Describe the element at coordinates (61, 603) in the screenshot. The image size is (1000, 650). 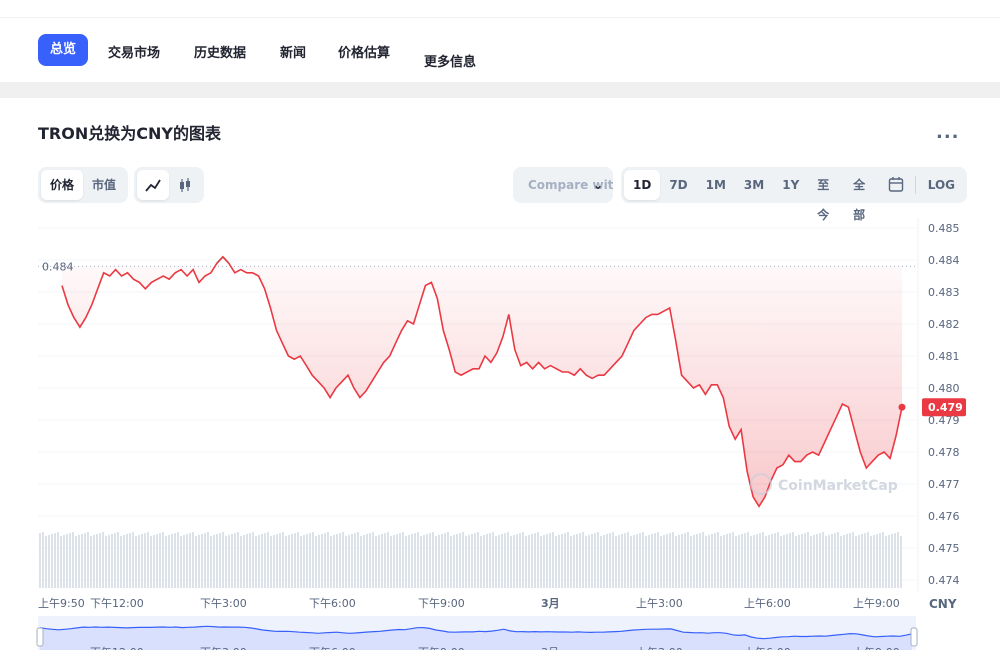
I see `x-tick-label: 上午9:50` at that location.